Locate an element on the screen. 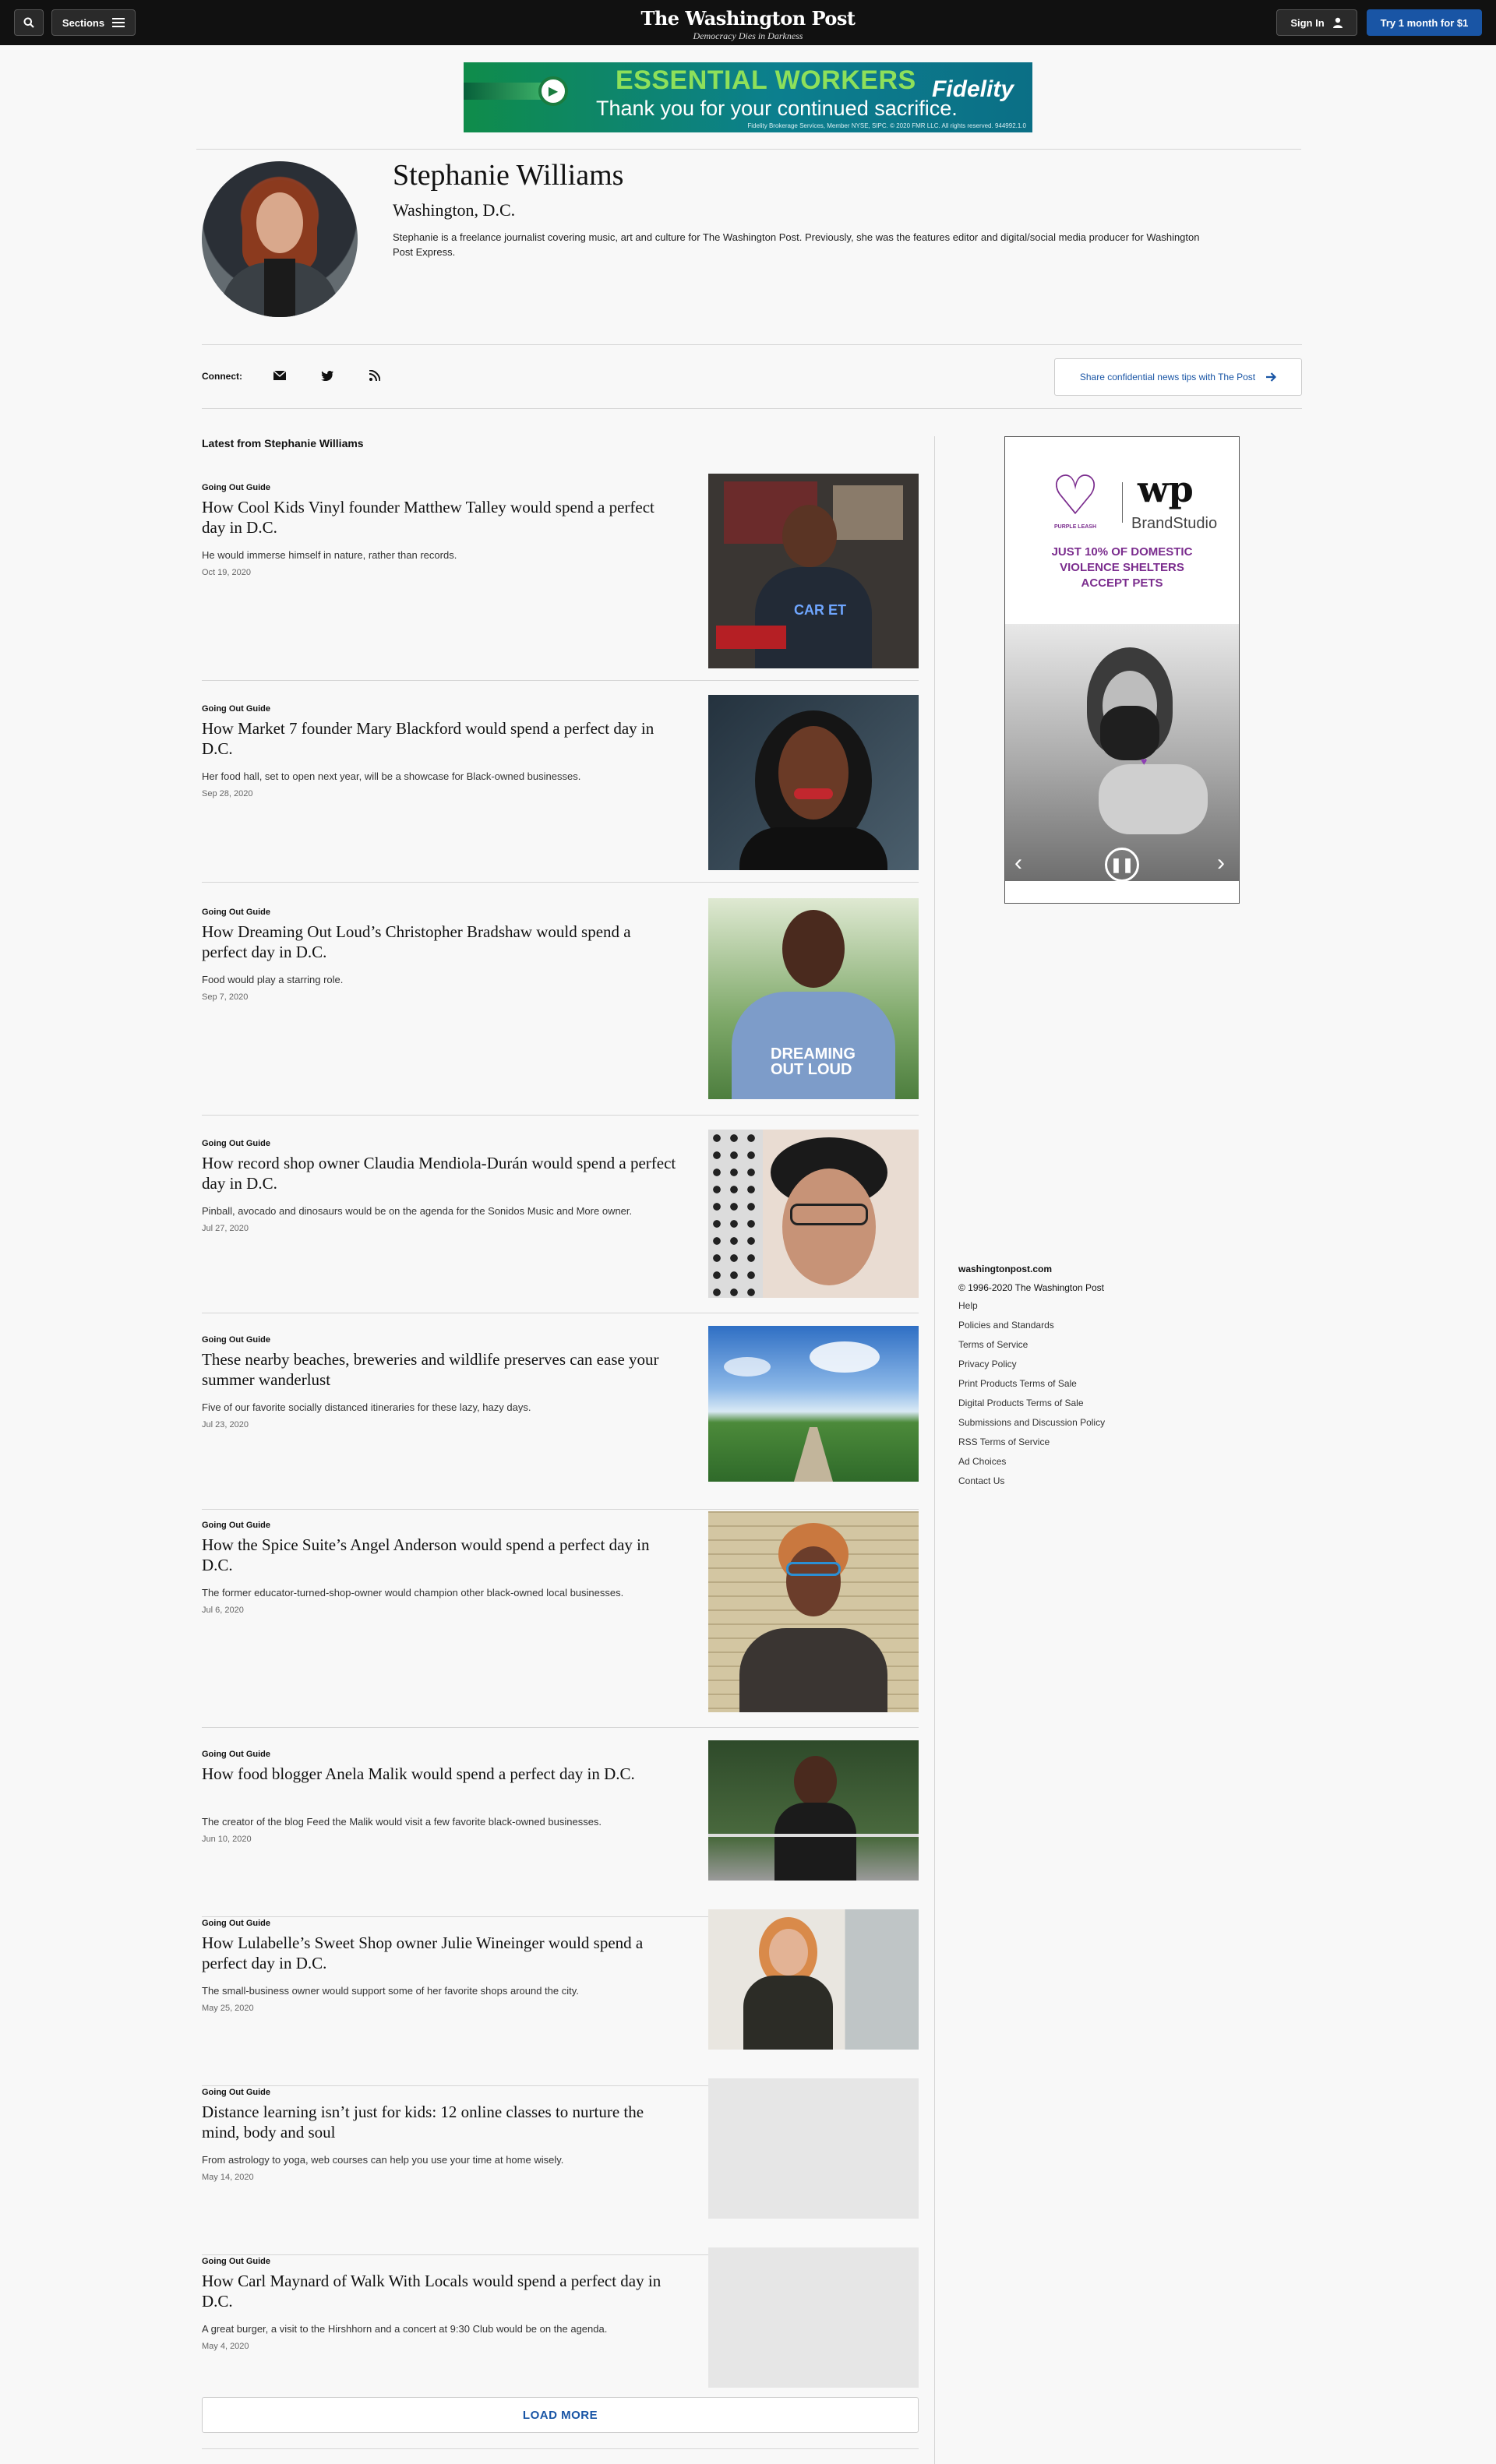 The width and height of the screenshot is (1496, 2464). ad-brand-right: BrandStudio is located at coordinates (1174, 523).